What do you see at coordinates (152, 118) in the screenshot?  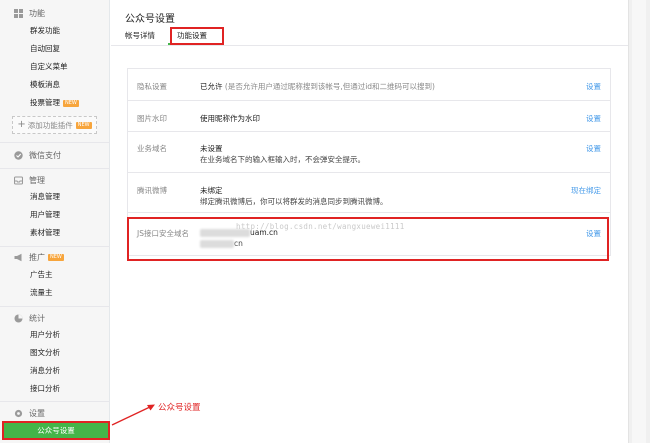 I see `row-label: 图片水印` at bounding box center [152, 118].